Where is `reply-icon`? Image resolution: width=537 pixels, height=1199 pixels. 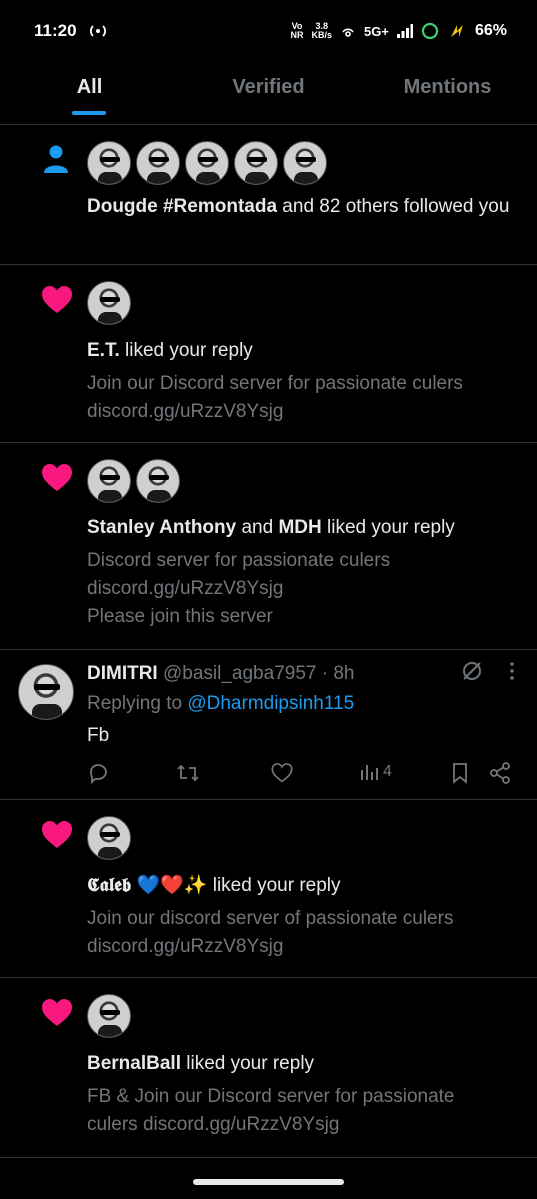 reply-icon is located at coordinates (98, 774).